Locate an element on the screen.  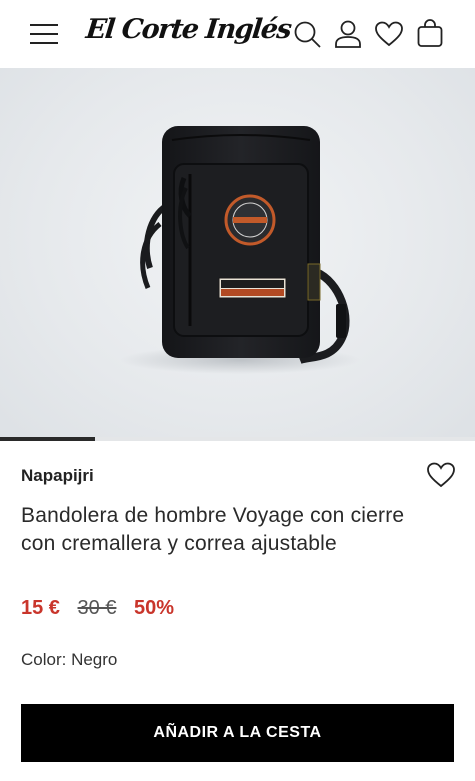
add-to-cart-button: AÑADIR A LA CESTA is located at coordinates (237, 733).